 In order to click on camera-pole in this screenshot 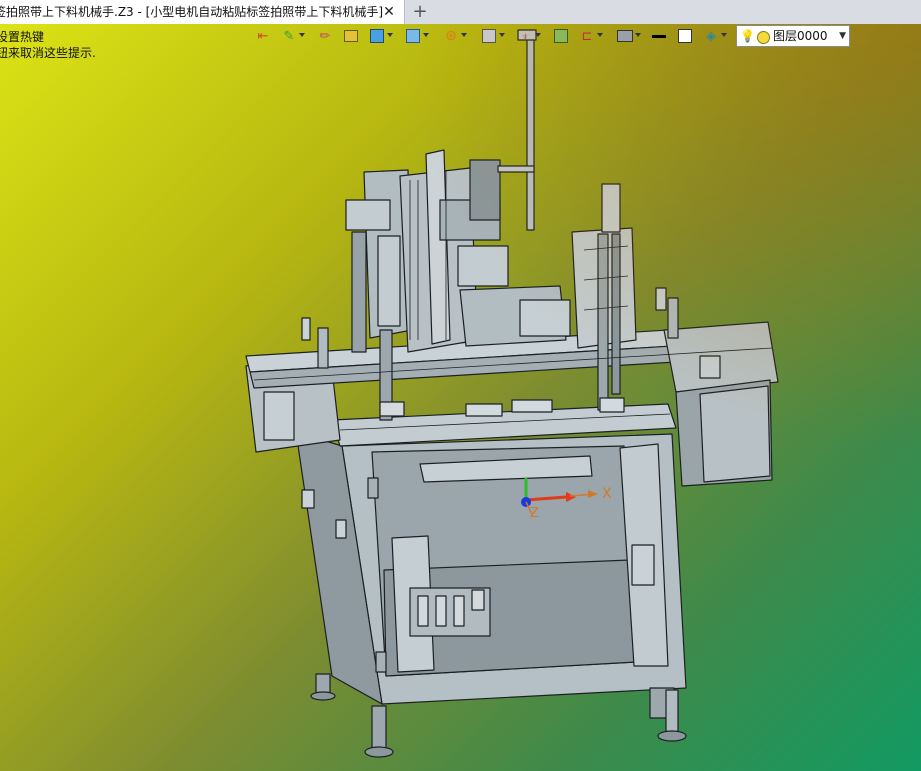, I will do `click(530, 133)`.